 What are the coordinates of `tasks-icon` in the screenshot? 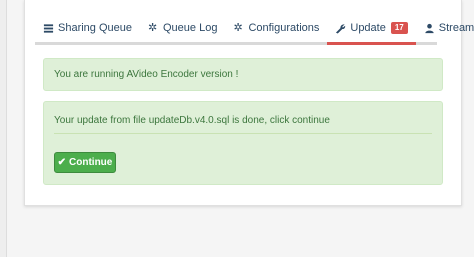 It's located at (48, 28).